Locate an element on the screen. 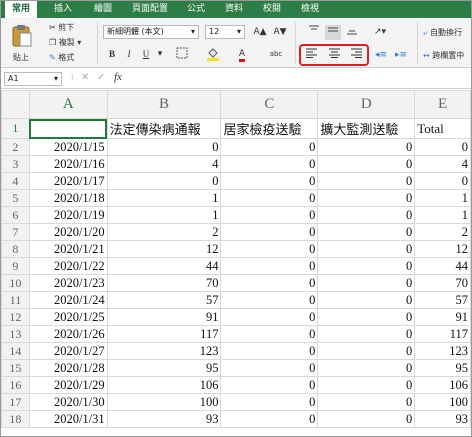 The image size is (472, 437). cell-notifiable-report: 4 is located at coordinates (164, 164).